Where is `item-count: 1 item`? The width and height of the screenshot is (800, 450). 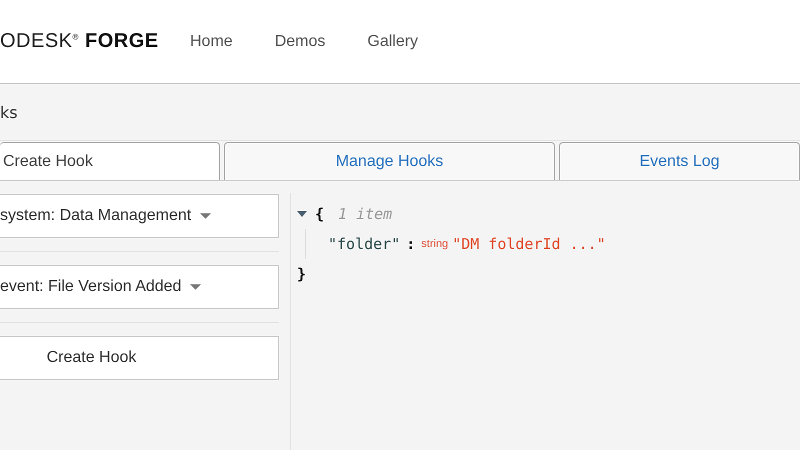
item-count: 1 item is located at coordinates (365, 214).